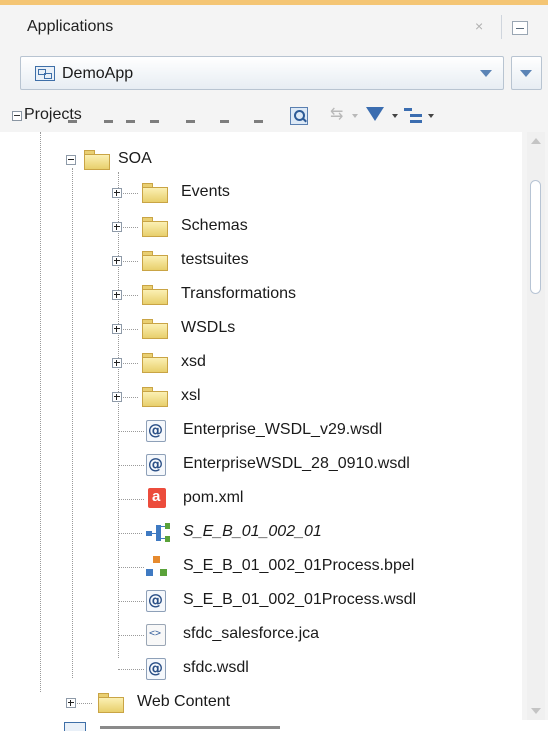  Describe the element at coordinates (45, 73) in the screenshot. I see `application-icon` at that location.